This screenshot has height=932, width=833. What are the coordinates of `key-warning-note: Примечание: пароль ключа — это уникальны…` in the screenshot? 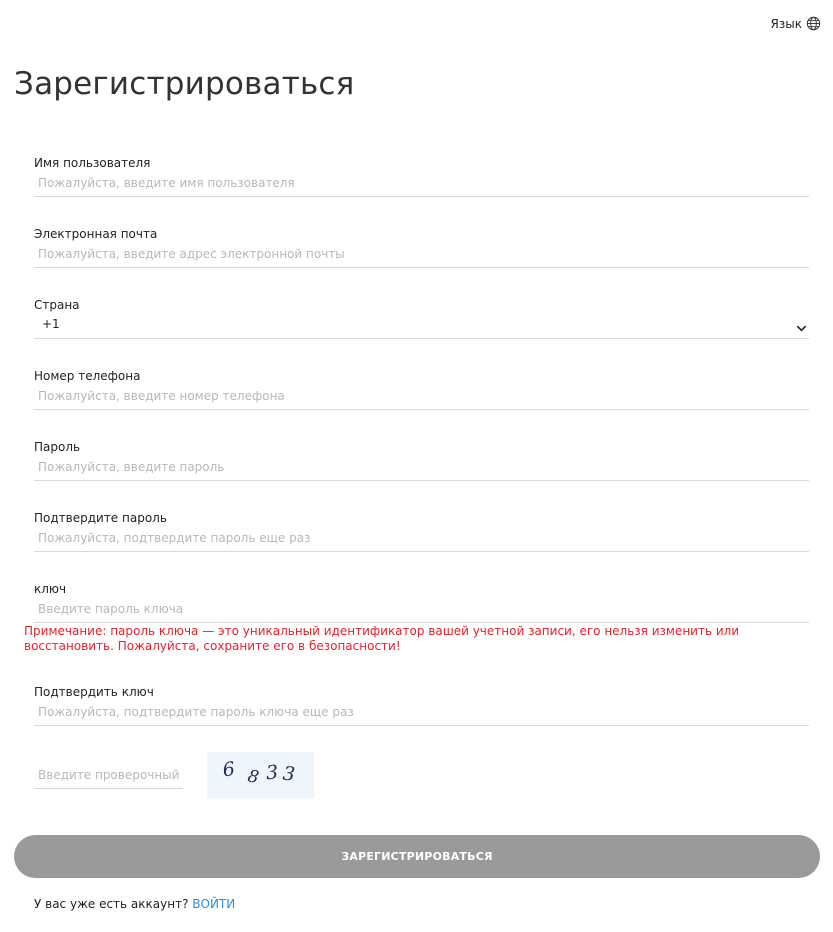 It's located at (382, 638).